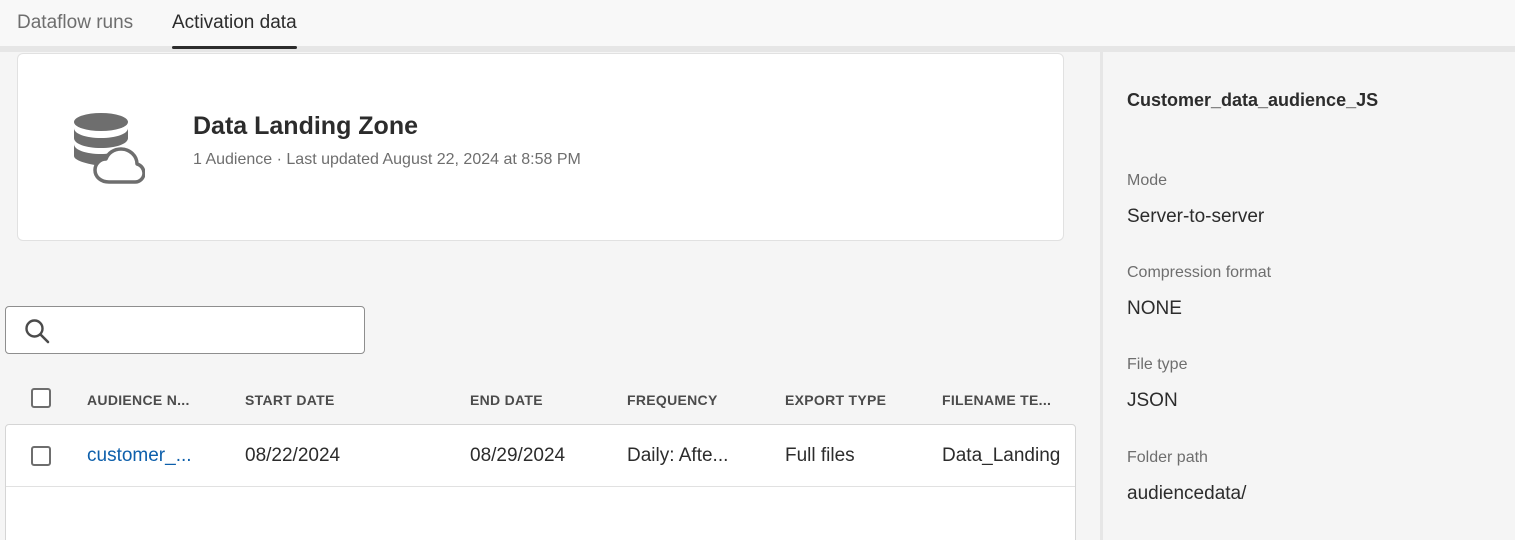 This screenshot has width=1515, height=540. I want to click on search-icon, so click(37, 331).